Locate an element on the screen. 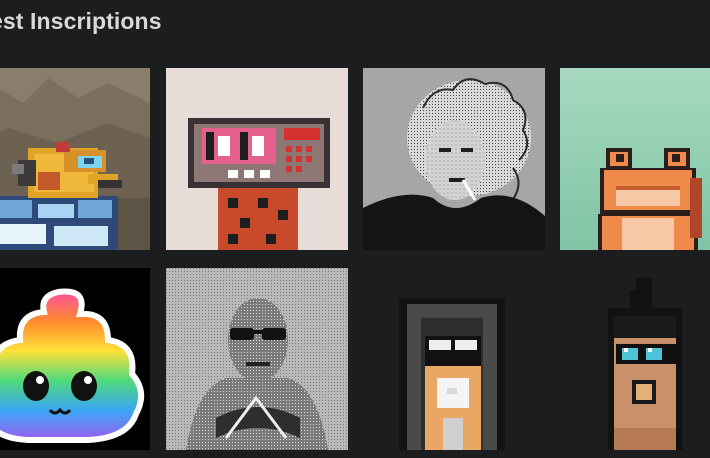 The height and width of the screenshot is (458, 710). dithered-man-image is located at coordinates (257, 359).